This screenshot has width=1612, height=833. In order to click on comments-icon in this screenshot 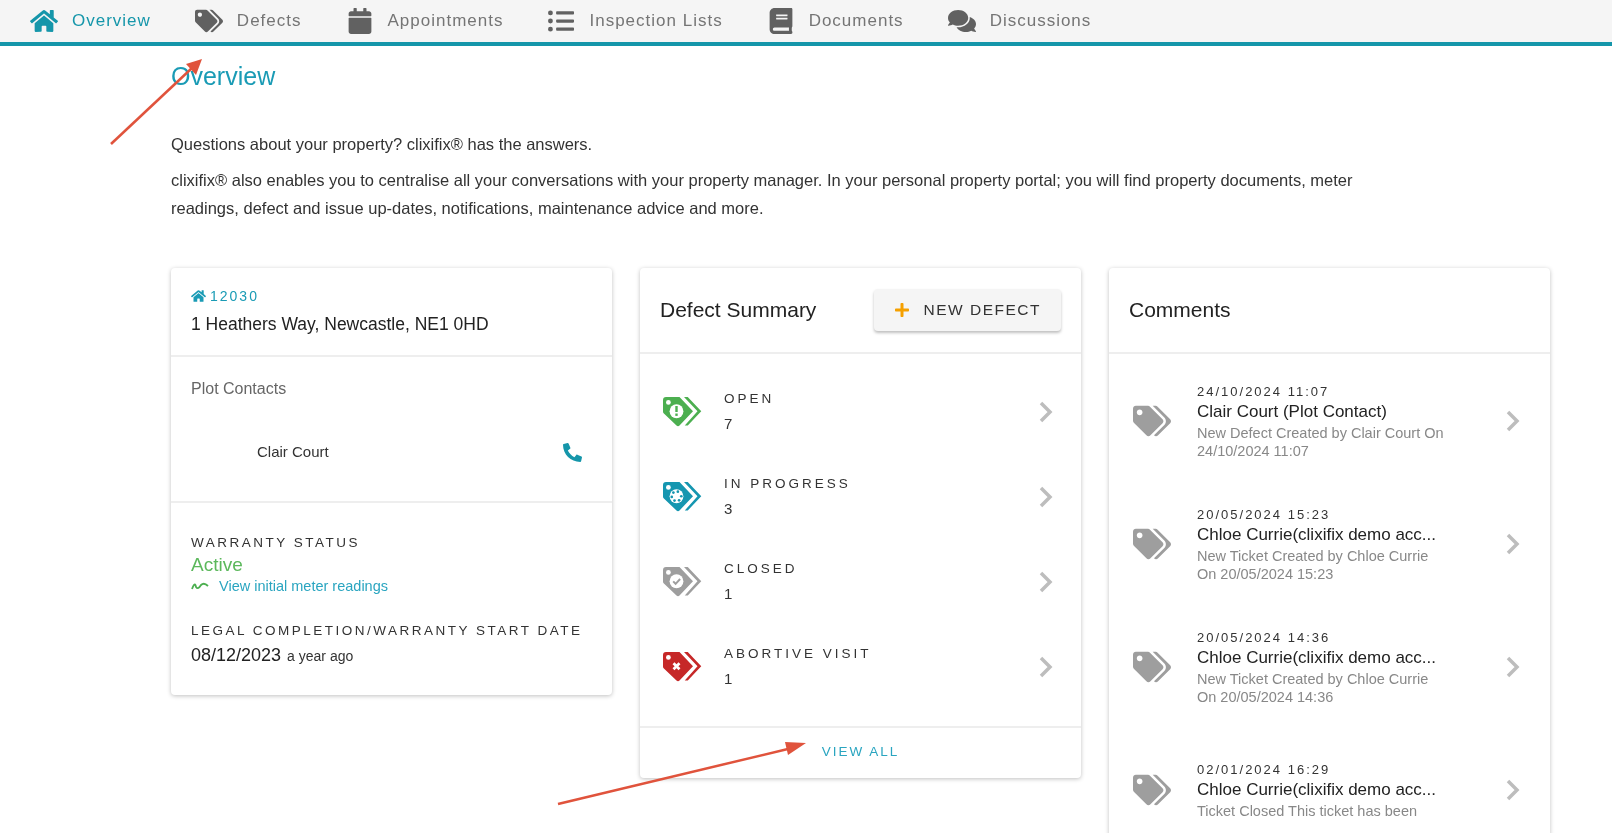, I will do `click(961, 21)`.